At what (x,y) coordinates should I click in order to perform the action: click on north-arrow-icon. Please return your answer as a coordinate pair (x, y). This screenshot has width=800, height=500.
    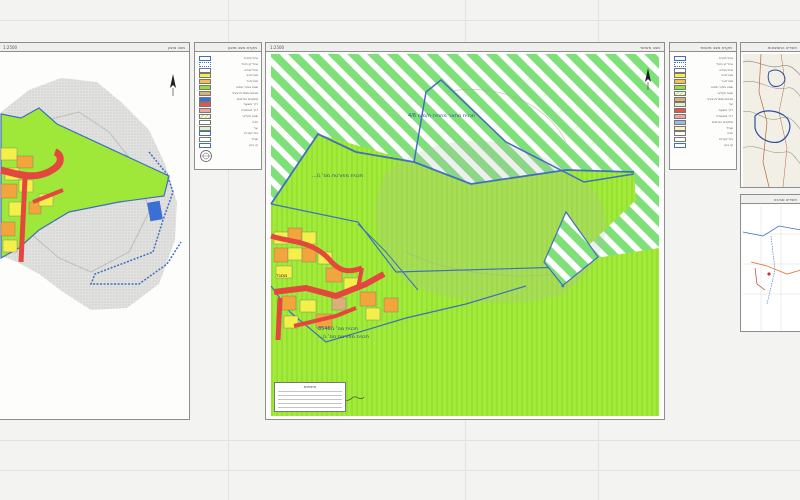
    Looking at the image, I should click on (173, 85).